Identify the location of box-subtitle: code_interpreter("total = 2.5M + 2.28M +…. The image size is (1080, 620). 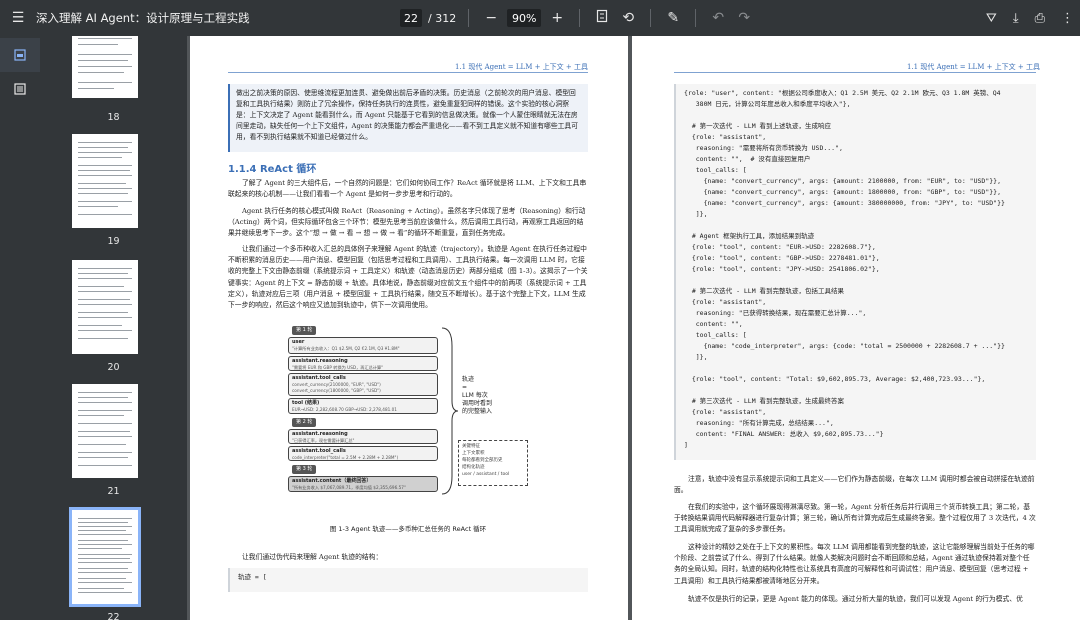
(345, 457).